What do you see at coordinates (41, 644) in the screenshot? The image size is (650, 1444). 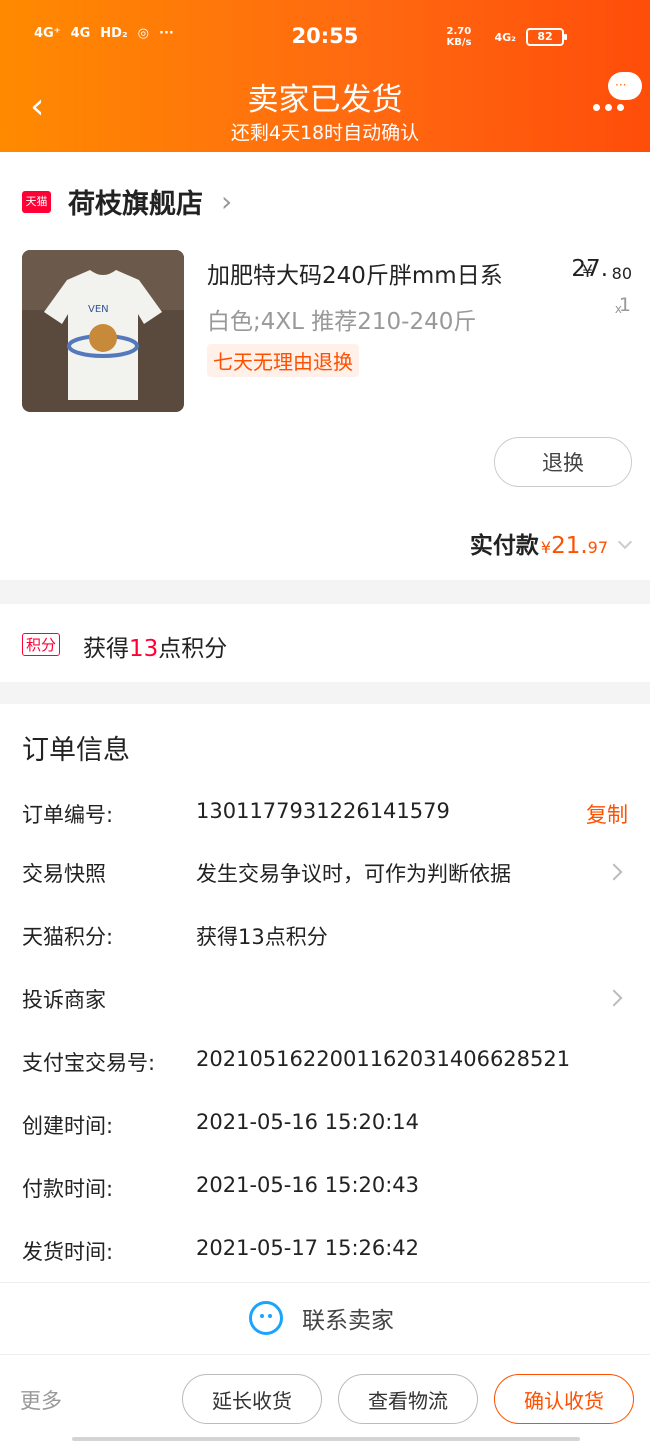 I see `points-icon: 积分` at bounding box center [41, 644].